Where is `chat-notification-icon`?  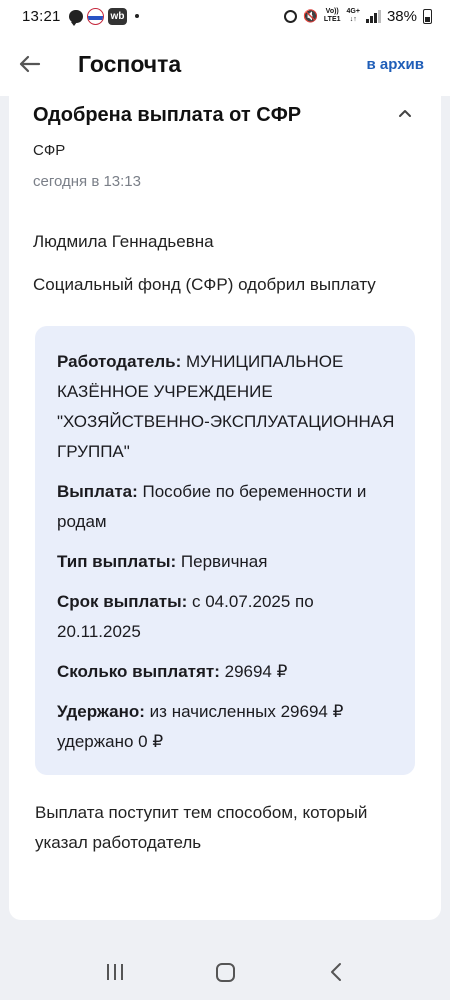 chat-notification-icon is located at coordinates (75, 17).